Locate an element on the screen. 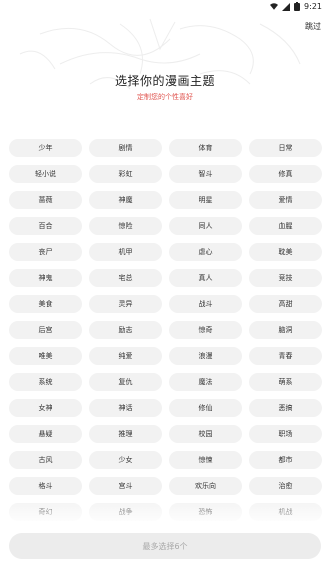 This screenshot has height=577, width=330. topic-tag: 神魔 is located at coordinates (125, 200).